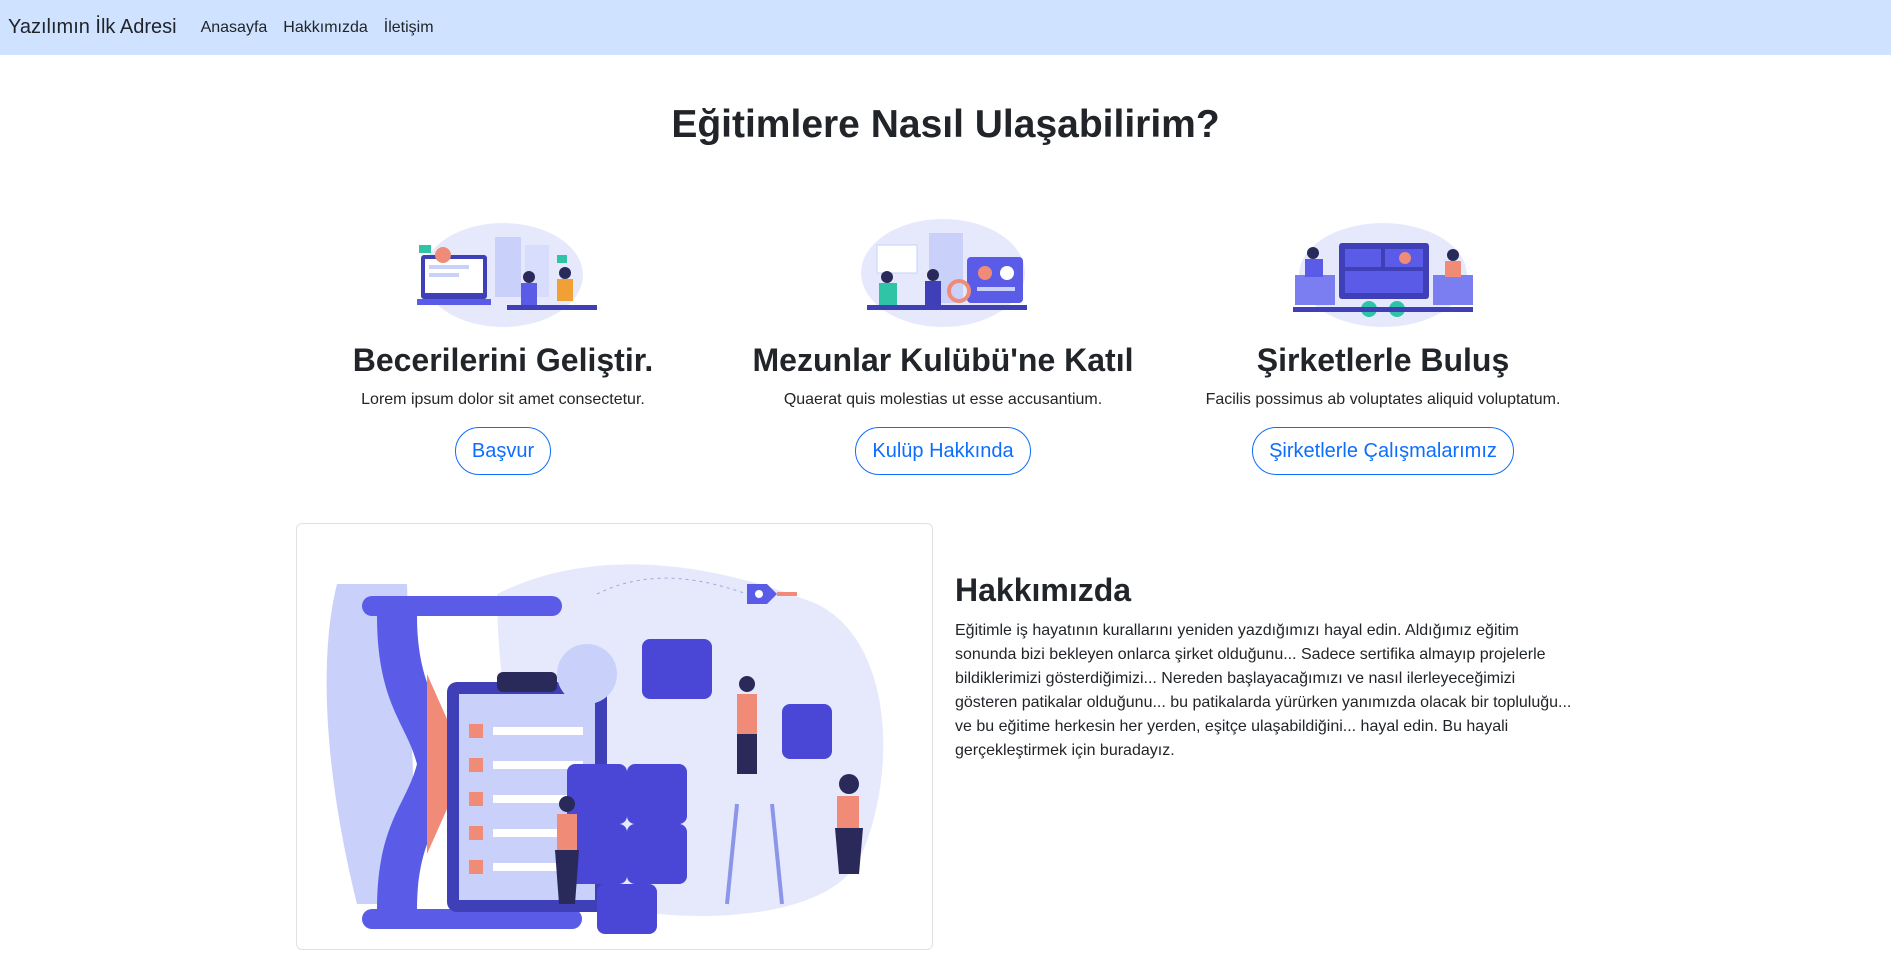 The width and height of the screenshot is (1891, 954). What do you see at coordinates (325, 28) in the screenshot?
I see `nav-link-about: Hakkımızda` at bounding box center [325, 28].